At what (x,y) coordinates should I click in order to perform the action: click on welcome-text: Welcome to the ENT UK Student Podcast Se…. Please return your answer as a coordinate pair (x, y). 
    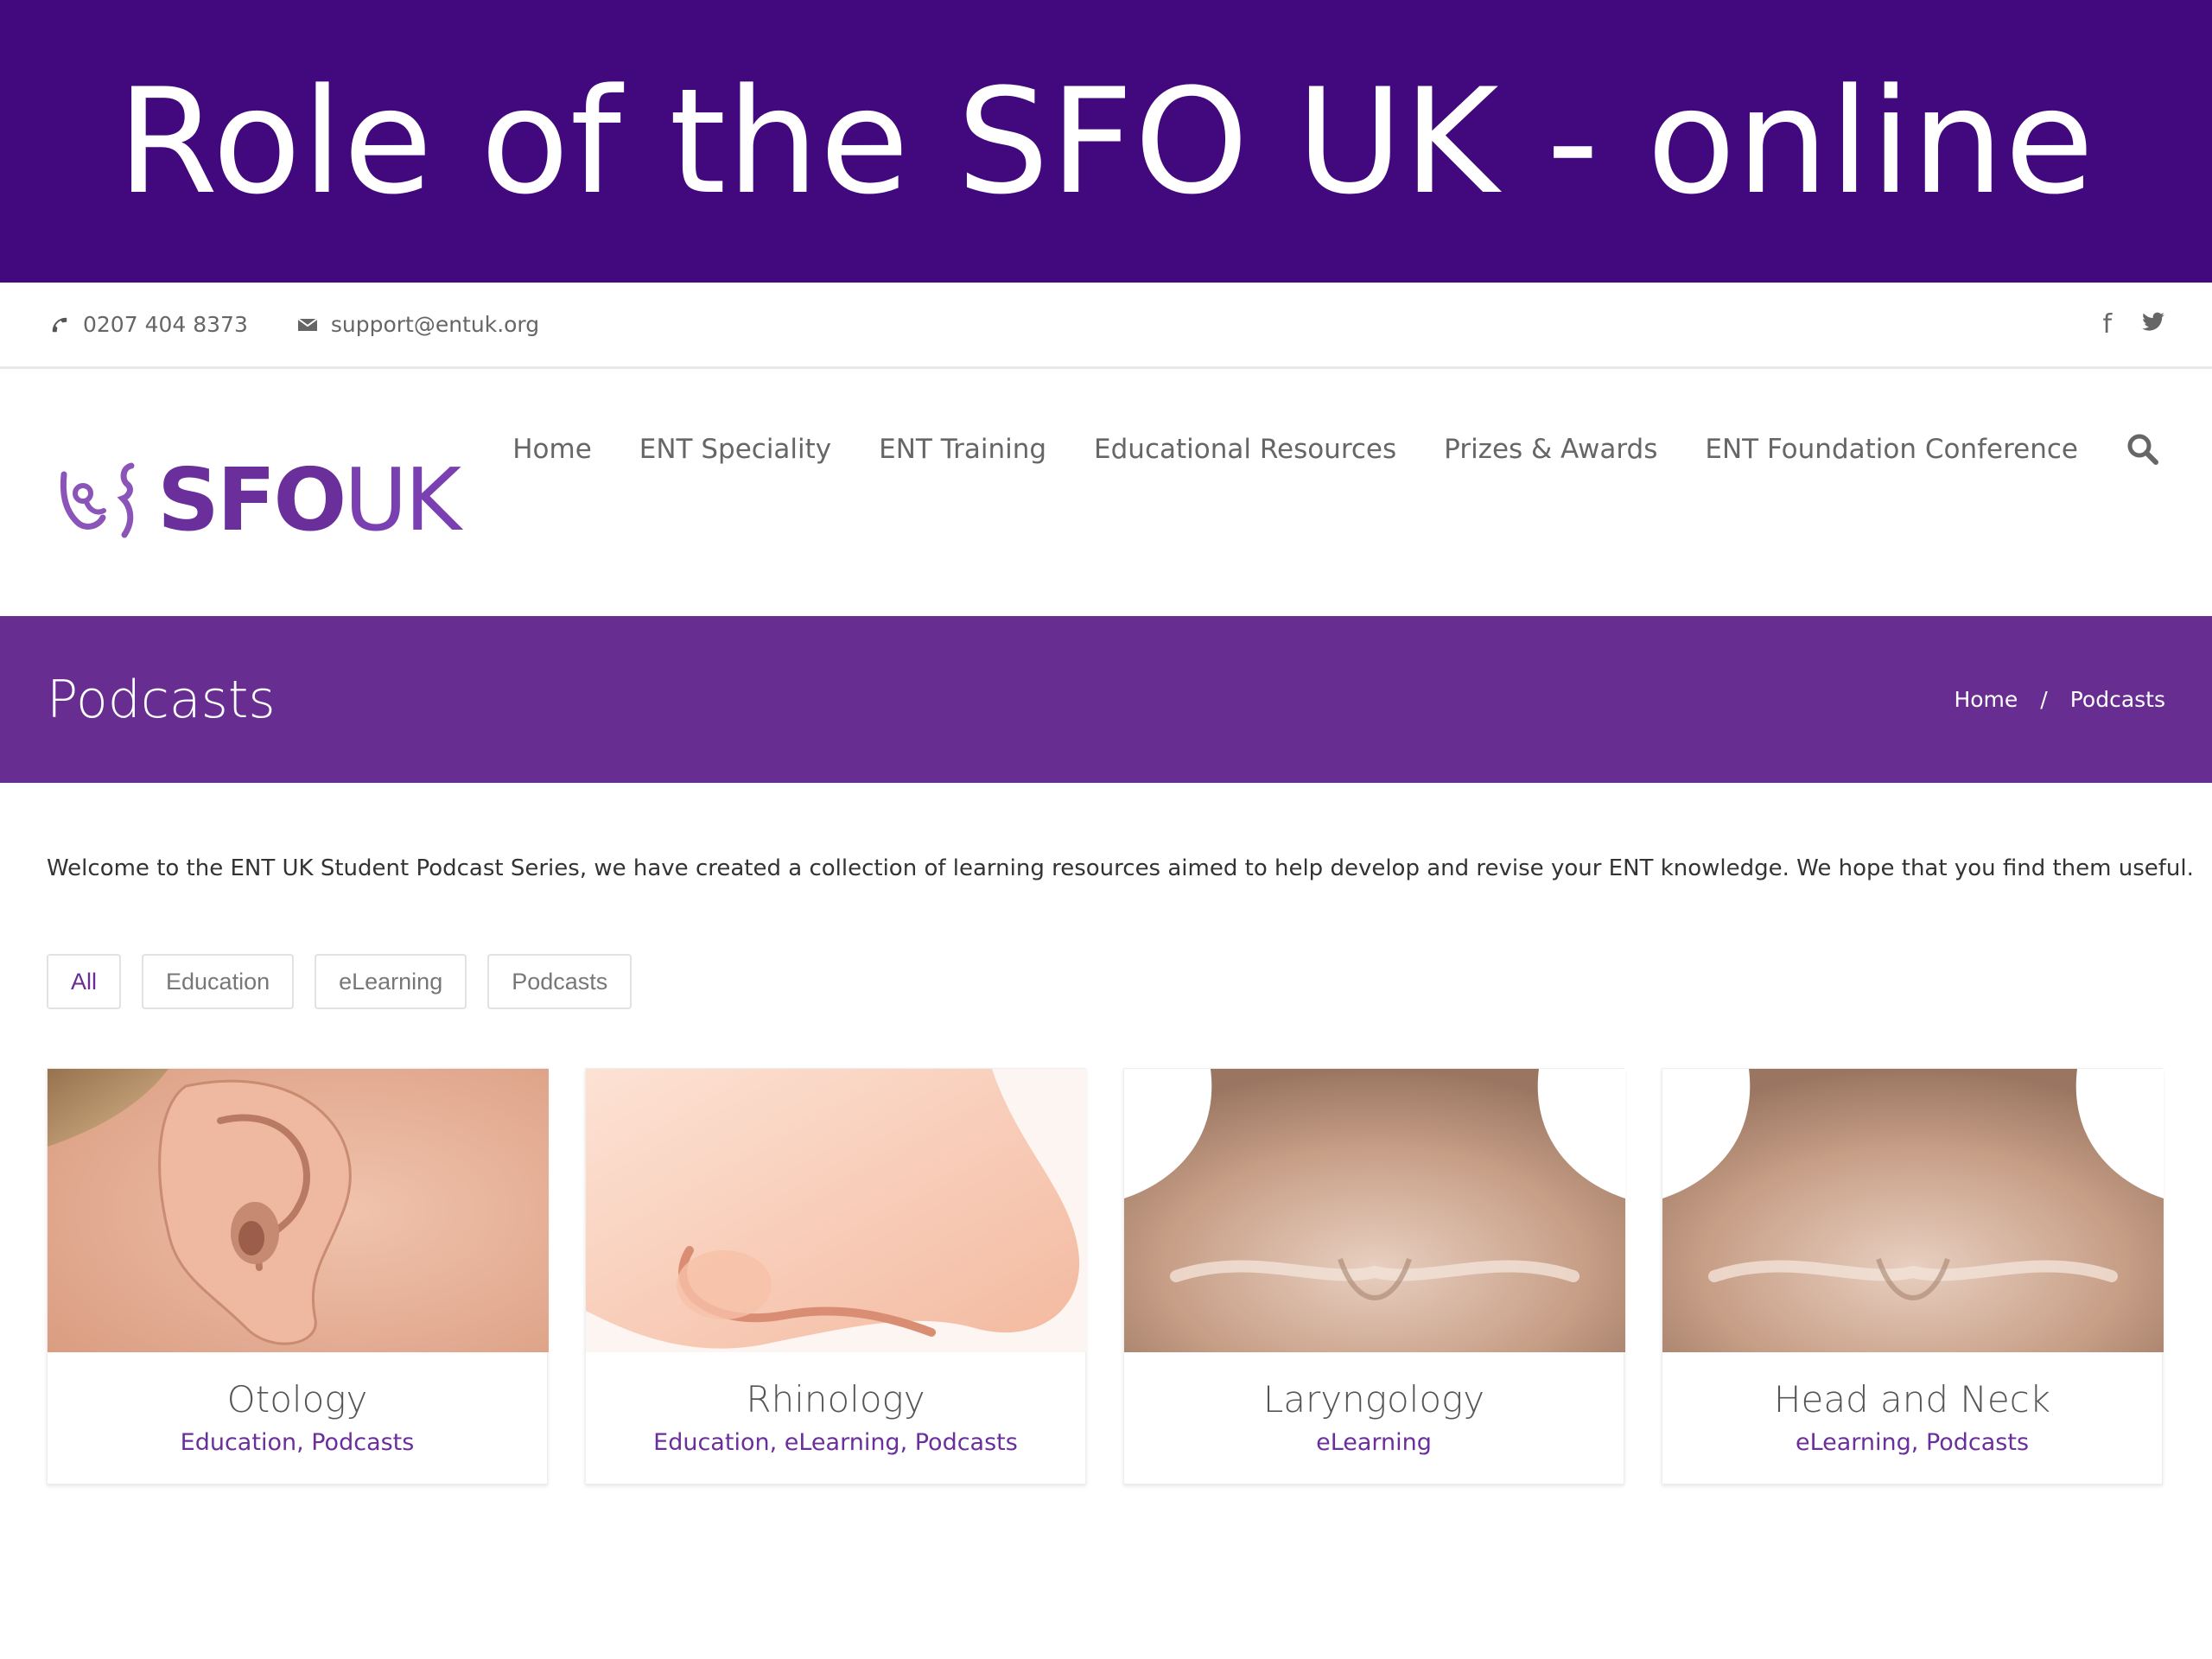
    Looking at the image, I should click on (1120, 868).